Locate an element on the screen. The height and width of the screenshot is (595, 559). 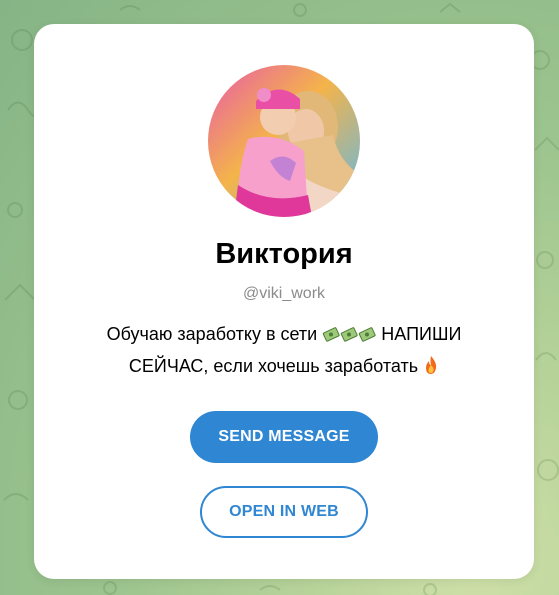
bio-text-part1: Обучаю заработку в сети is located at coordinates (212, 334).